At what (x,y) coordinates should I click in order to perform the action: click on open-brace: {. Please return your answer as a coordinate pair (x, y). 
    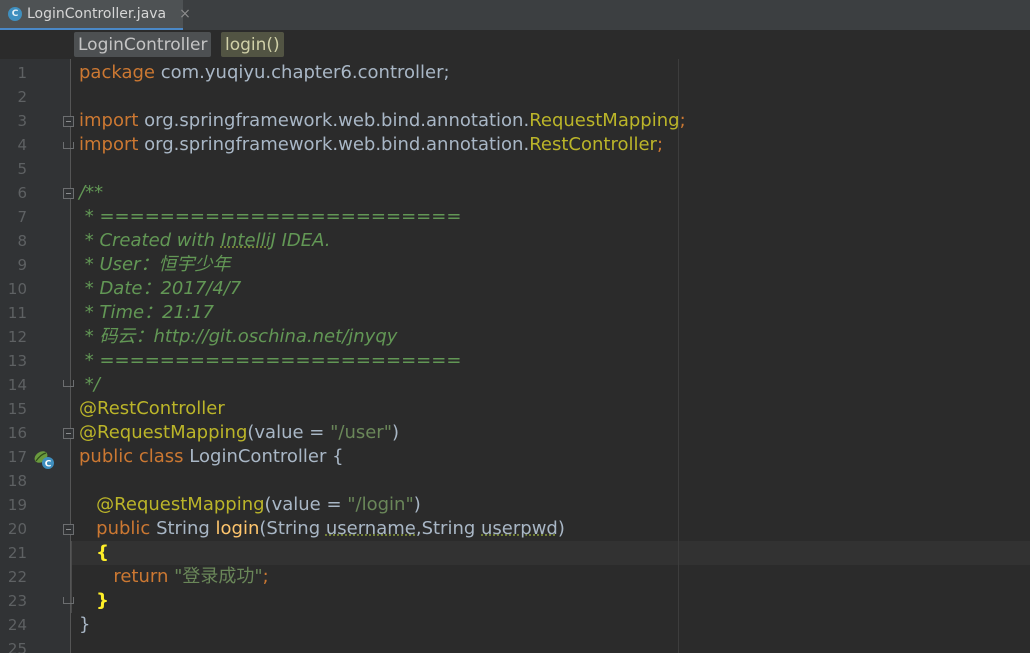
    Looking at the image, I should click on (102, 552).